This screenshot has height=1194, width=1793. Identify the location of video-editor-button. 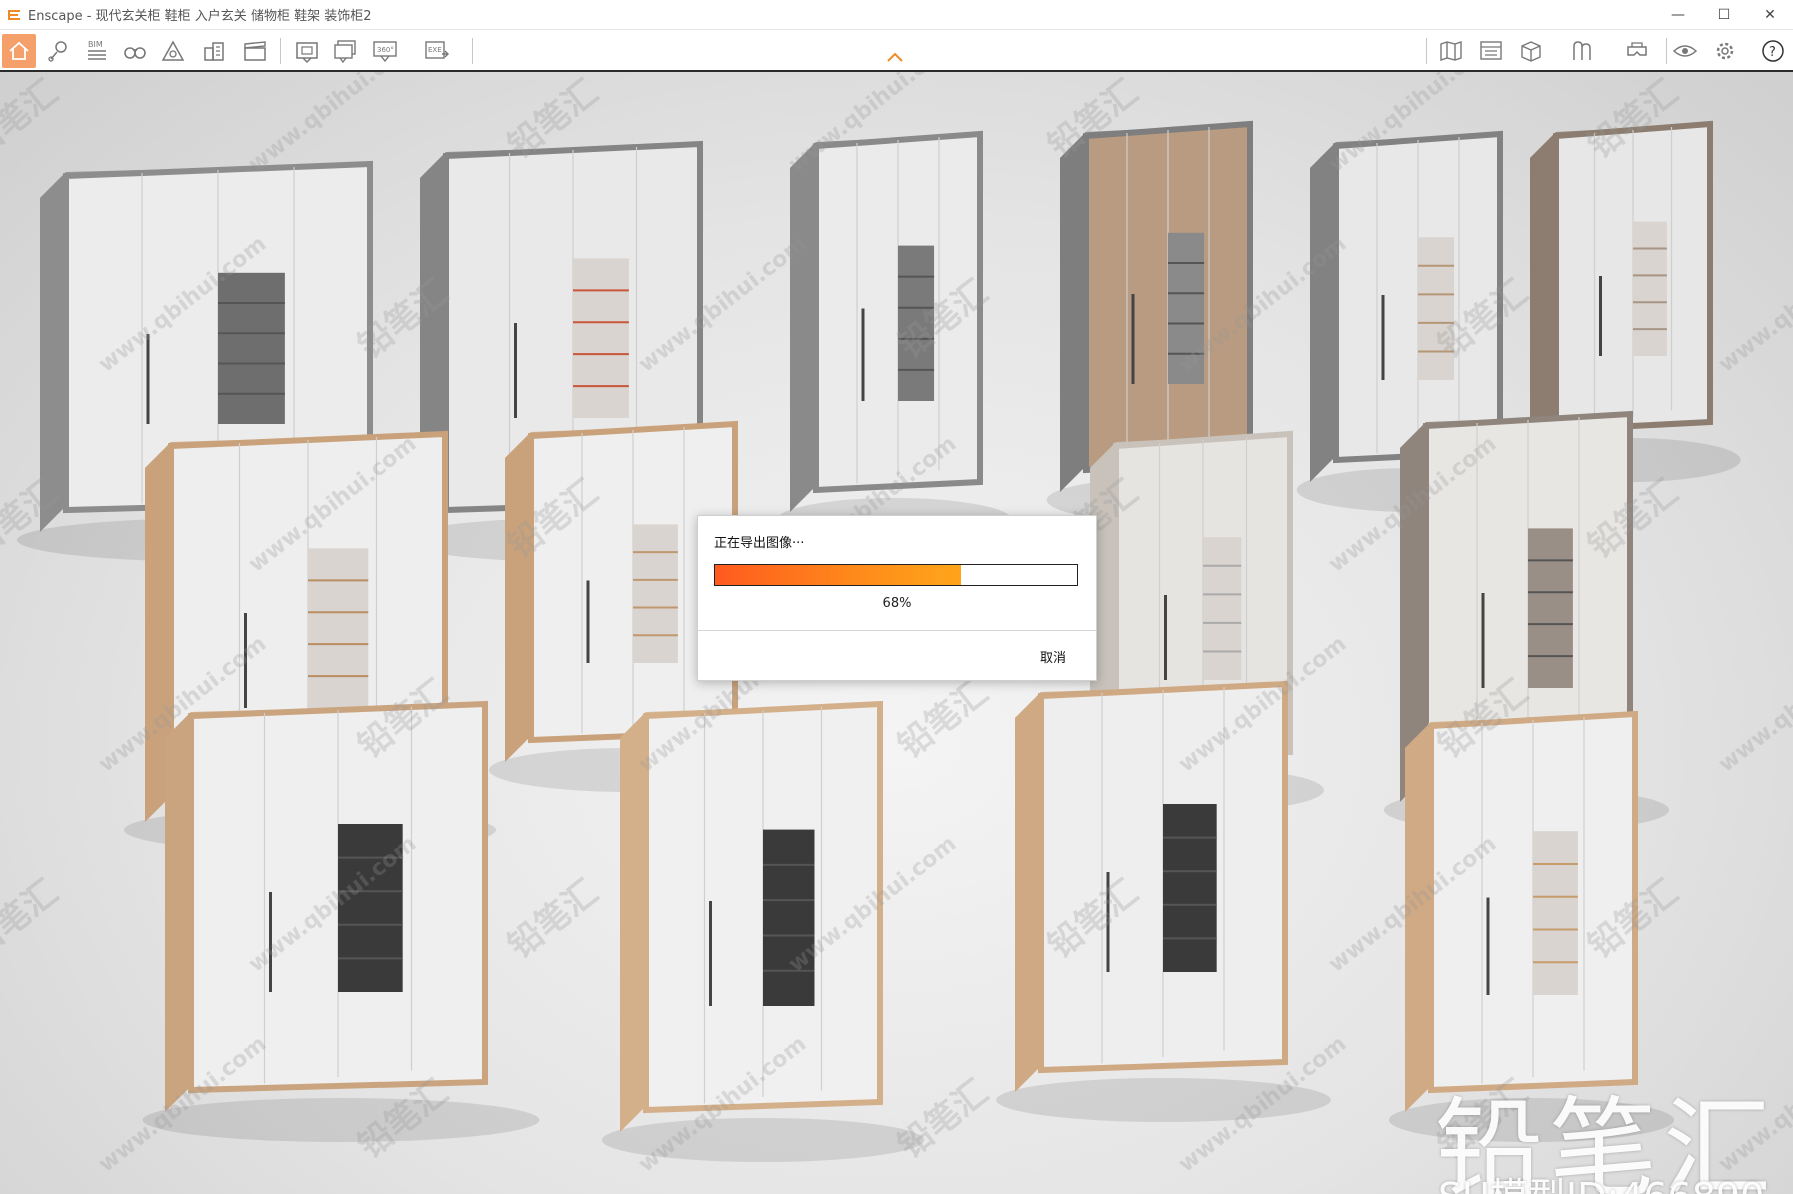
(255, 51).